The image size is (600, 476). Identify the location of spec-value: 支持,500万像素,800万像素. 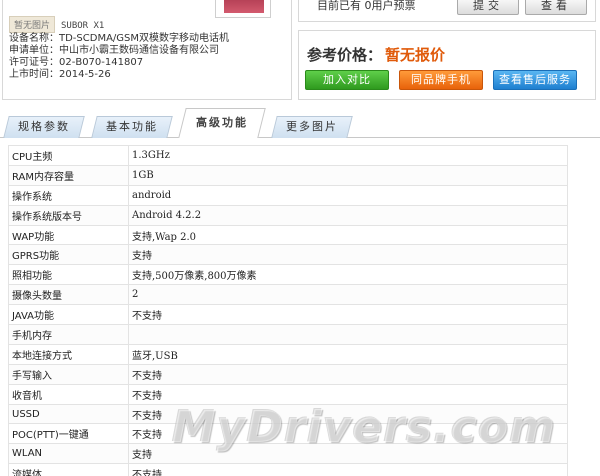
(348, 275).